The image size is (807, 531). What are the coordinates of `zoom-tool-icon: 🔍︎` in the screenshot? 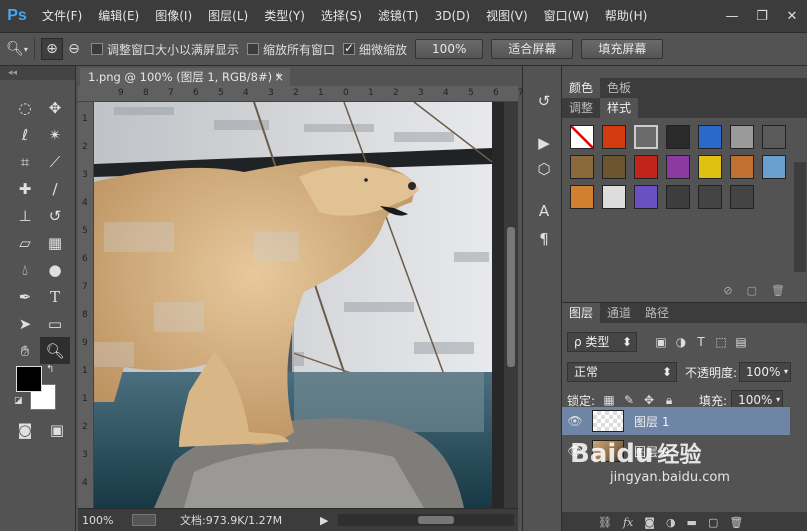 It's located at (55, 350).